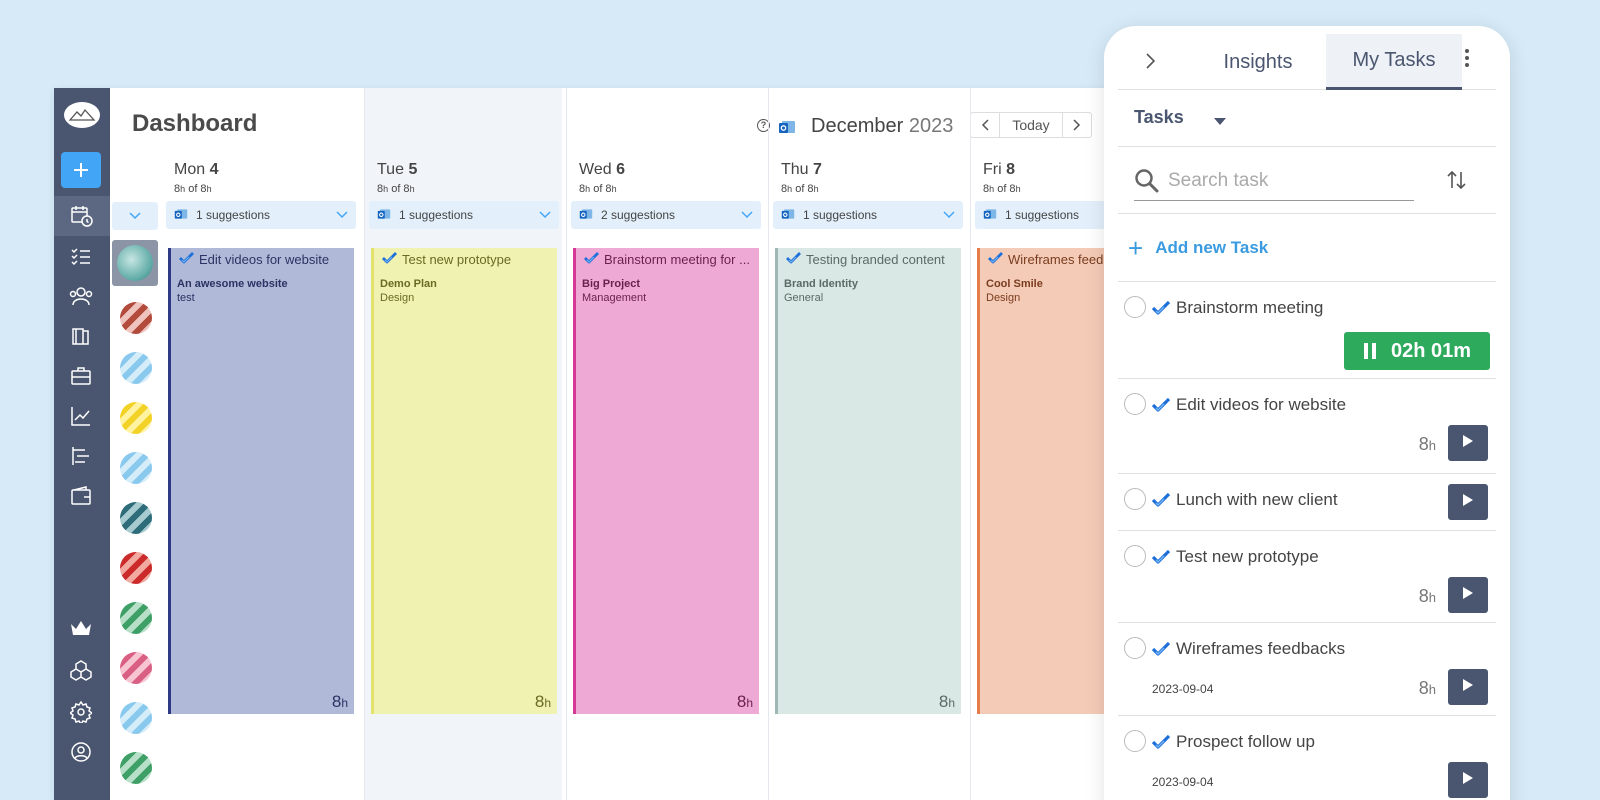 The width and height of the screenshot is (1600, 800). What do you see at coordinates (666, 215) in the screenshot?
I see `suggestions-dropdown: 2 suggestions` at bounding box center [666, 215].